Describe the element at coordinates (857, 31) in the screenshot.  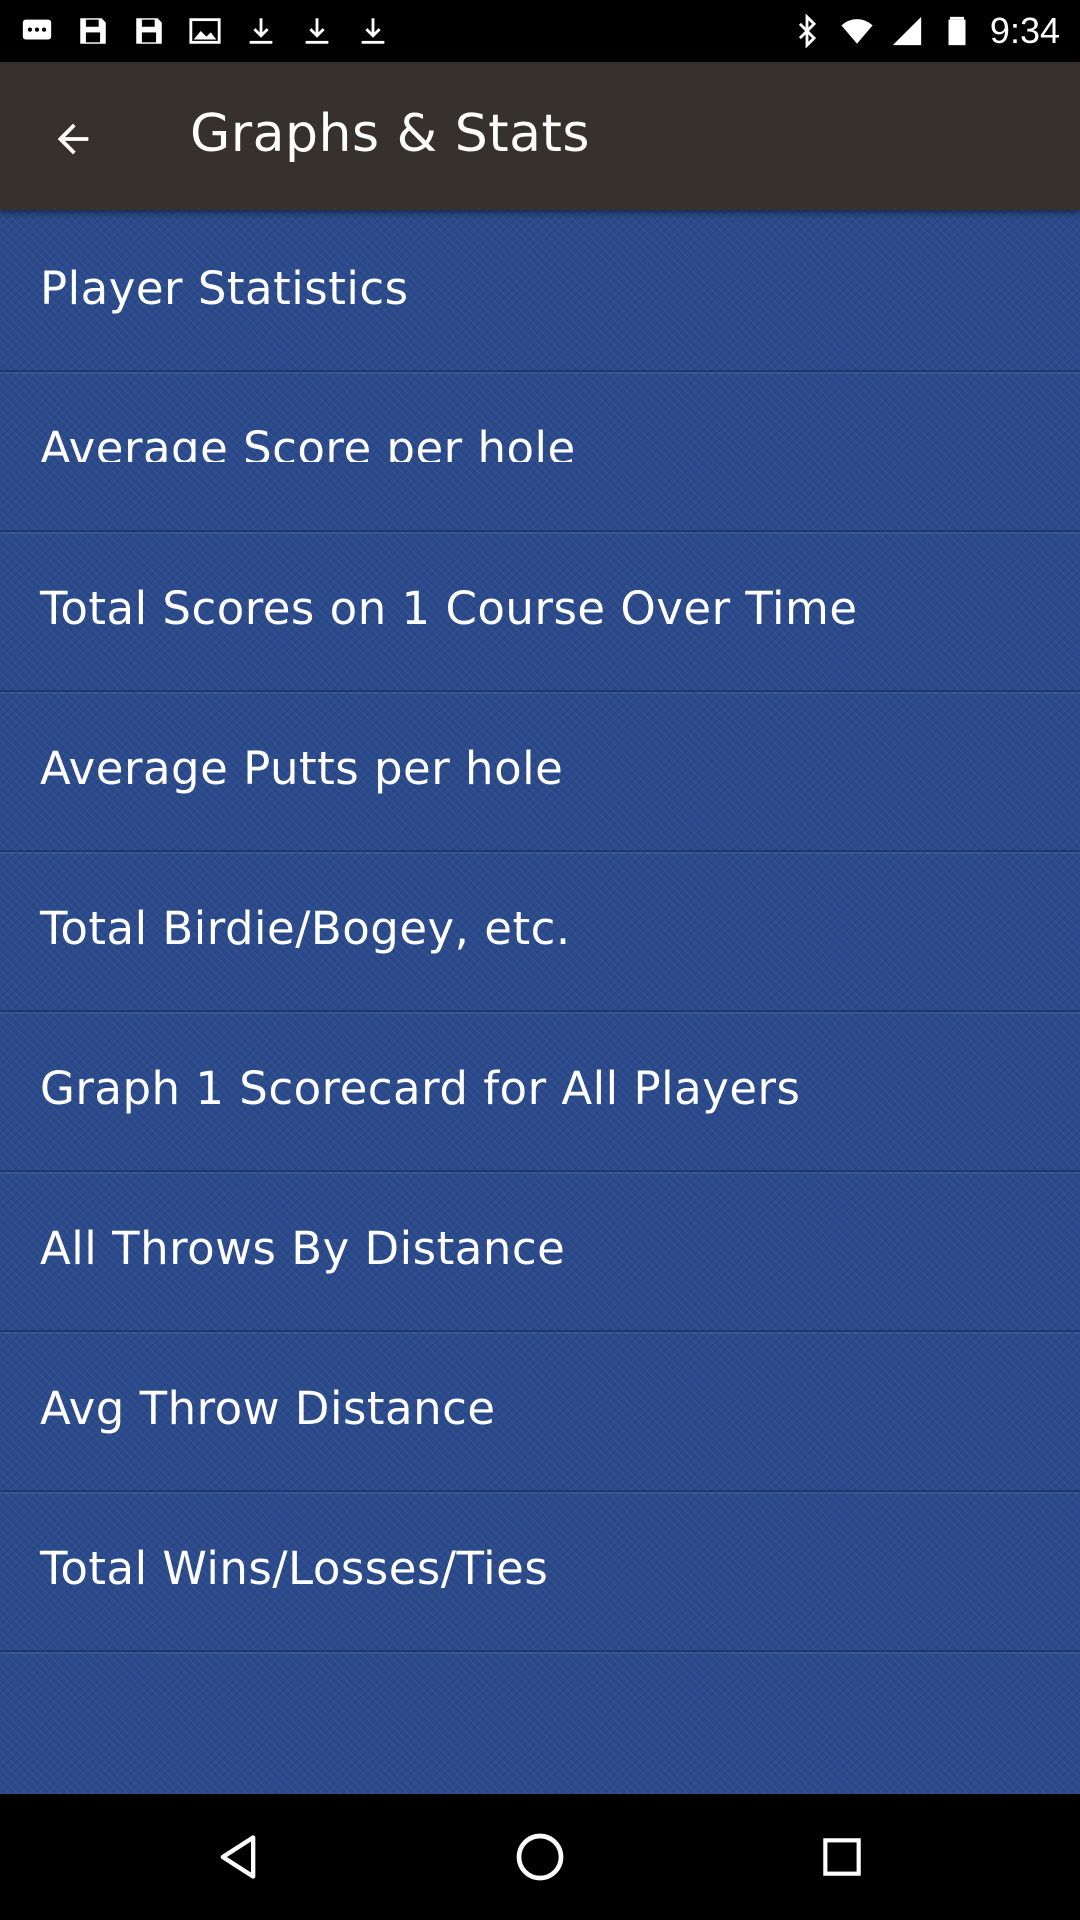
I see `wifi-icon` at that location.